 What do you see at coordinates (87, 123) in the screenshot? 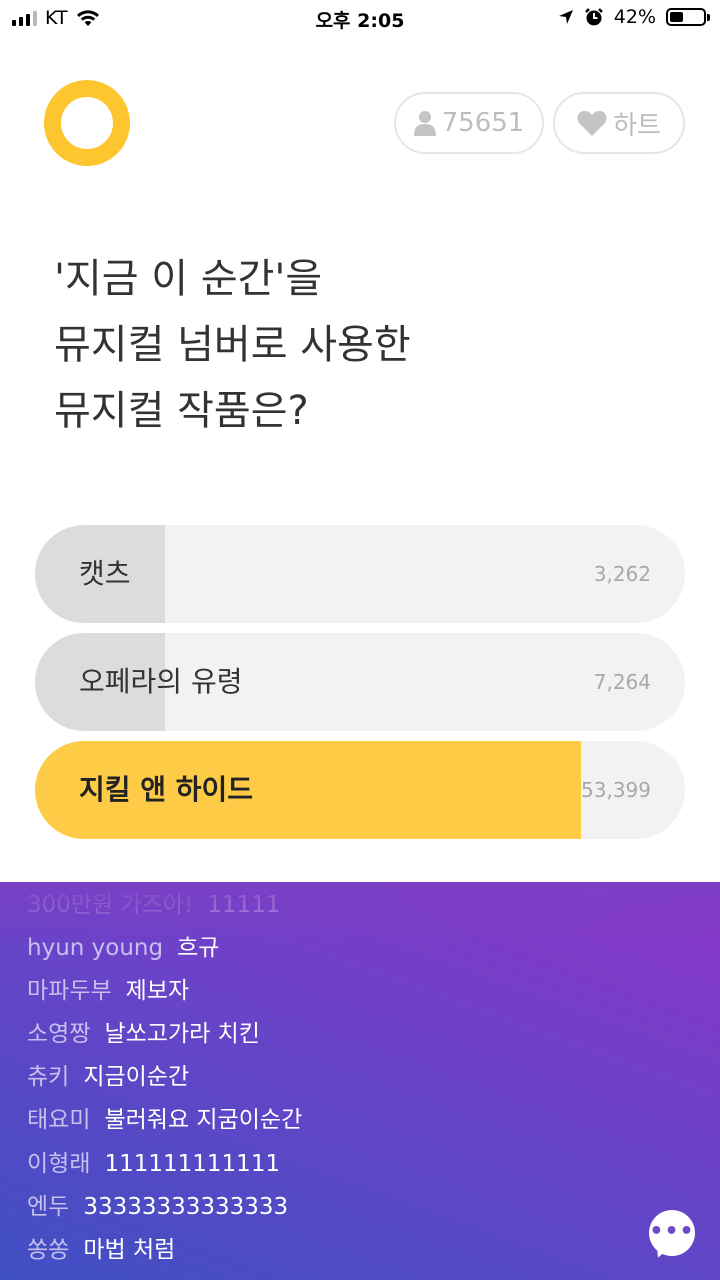
I see `app-logo` at bounding box center [87, 123].